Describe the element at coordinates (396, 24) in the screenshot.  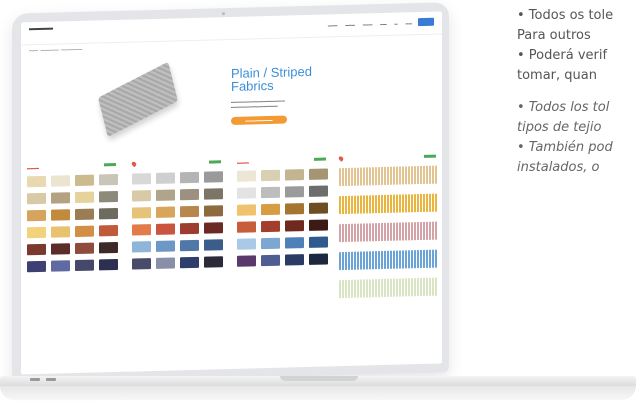
I see `nav-link: ▬` at that location.